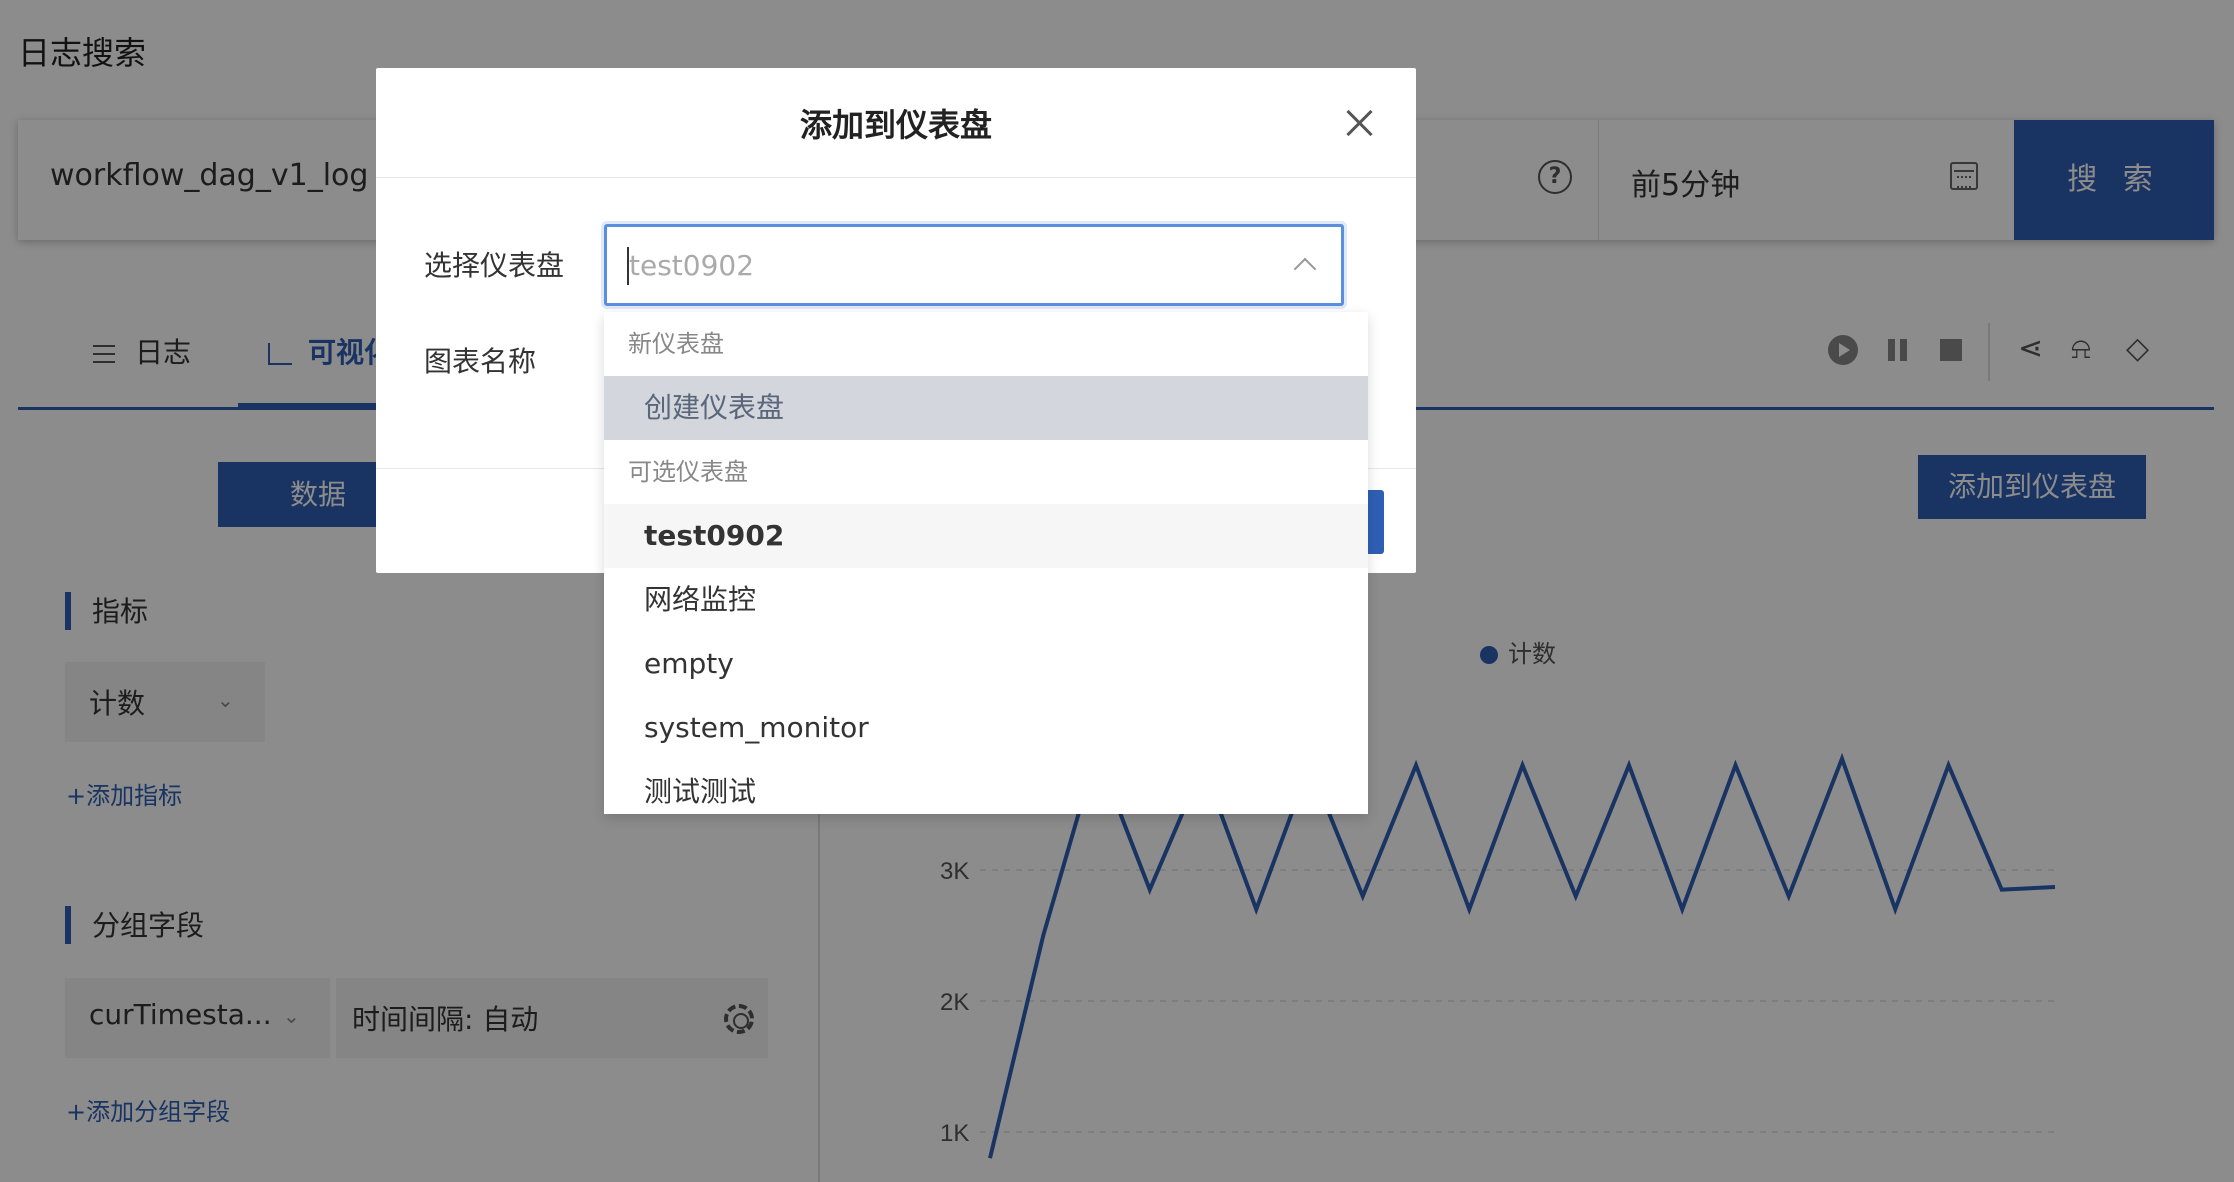  I want to click on create-dashboard-option: 创建仪表盘, so click(986, 408).